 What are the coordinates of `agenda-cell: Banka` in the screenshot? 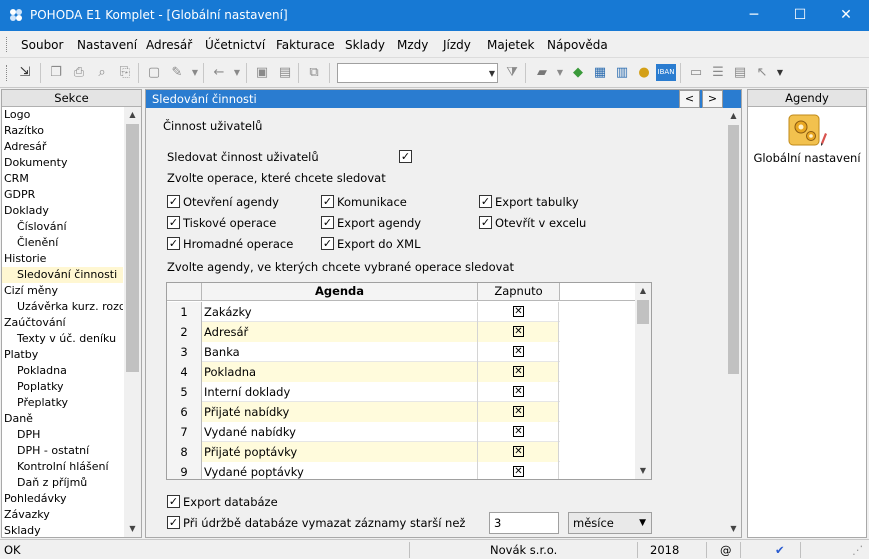 It's located at (340, 352).